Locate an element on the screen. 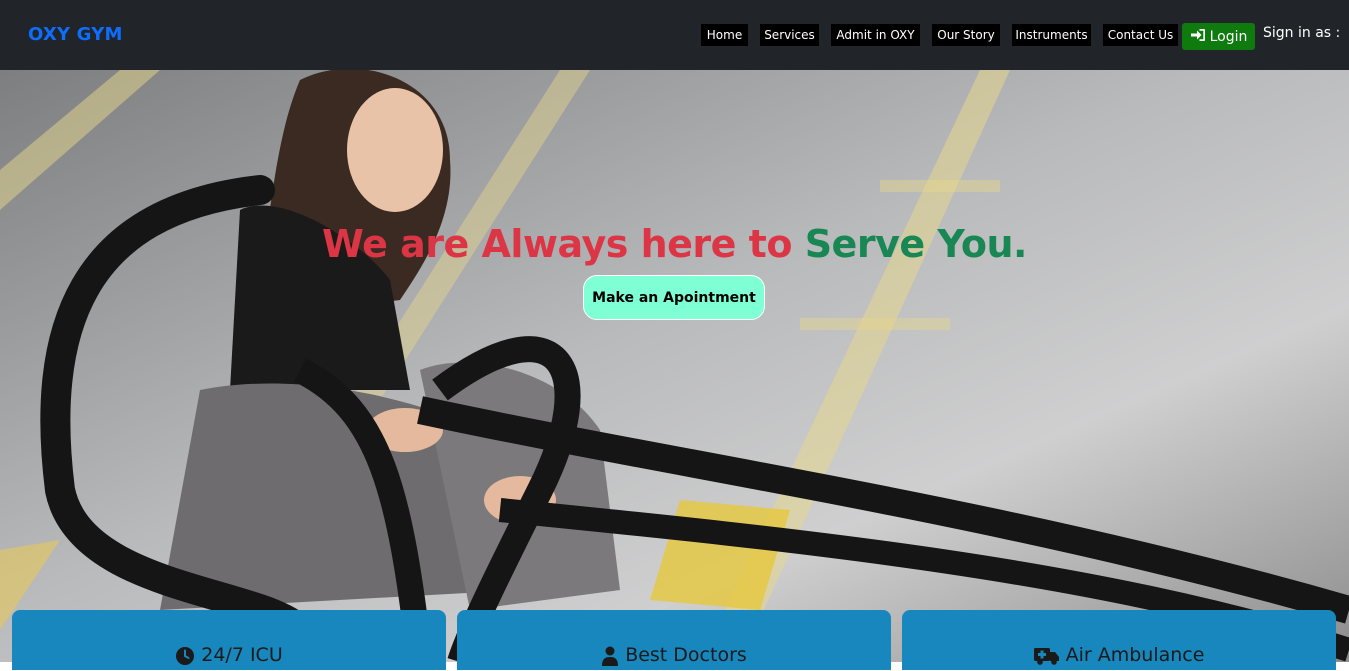 This screenshot has width=1349, height=671. nav-services: Services is located at coordinates (789, 35).